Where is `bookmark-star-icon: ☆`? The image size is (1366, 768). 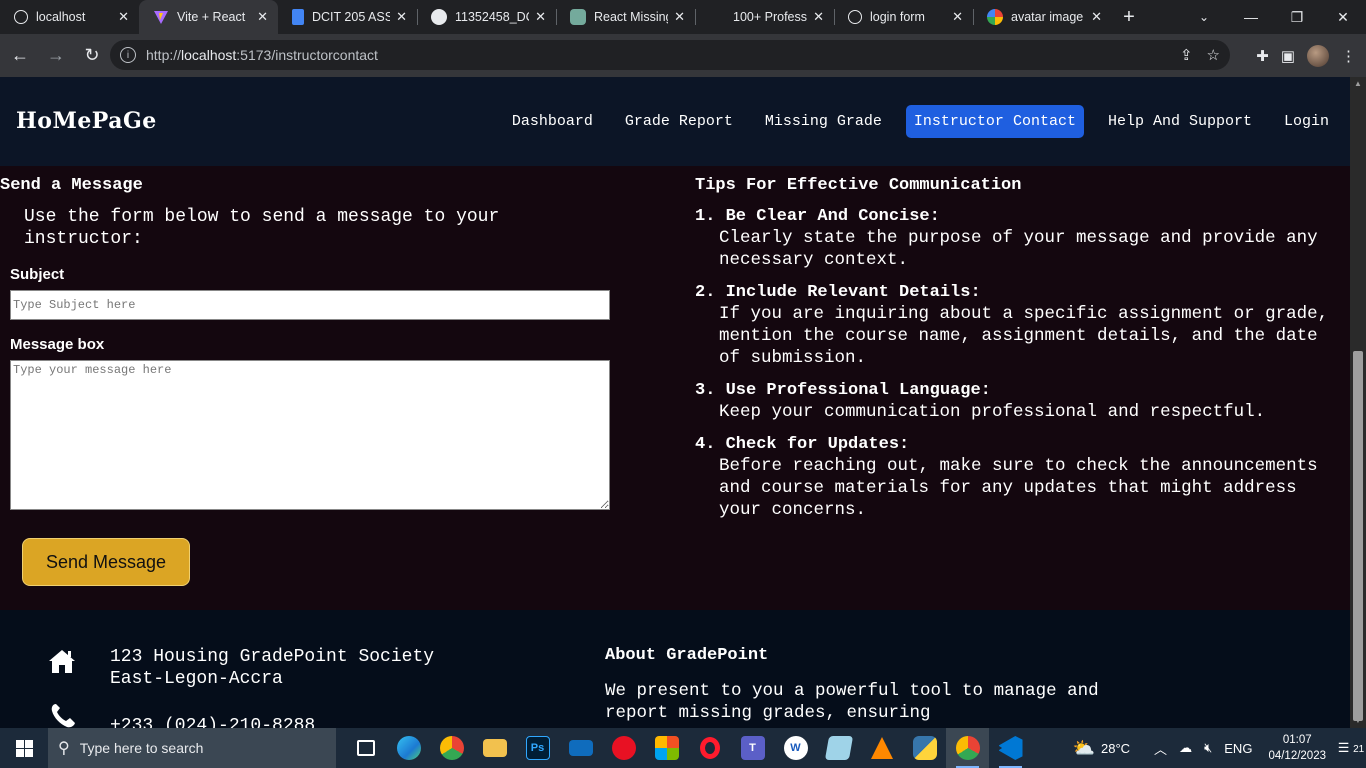 bookmark-star-icon: ☆ is located at coordinates (1213, 55).